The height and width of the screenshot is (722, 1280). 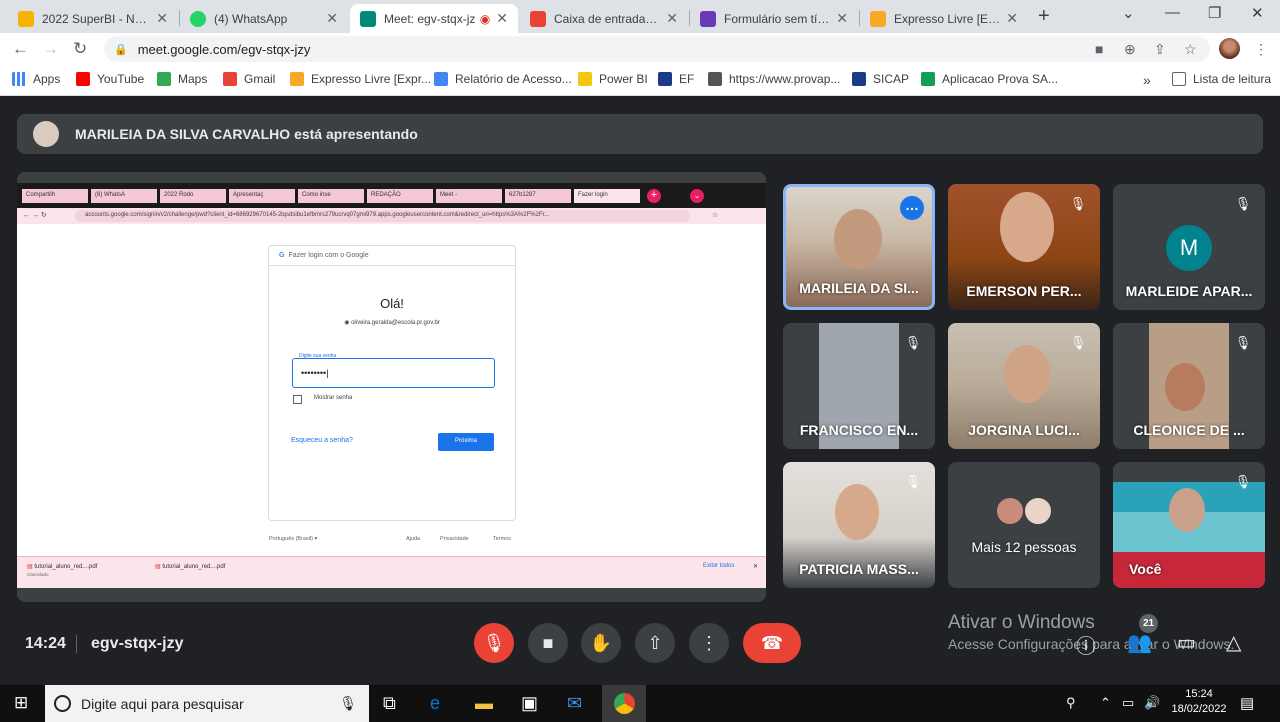 What do you see at coordinates (1261, 49) in the screenshot?
I see `menu-kebab-icon: ⋮` at bounding box center [1261, 49].